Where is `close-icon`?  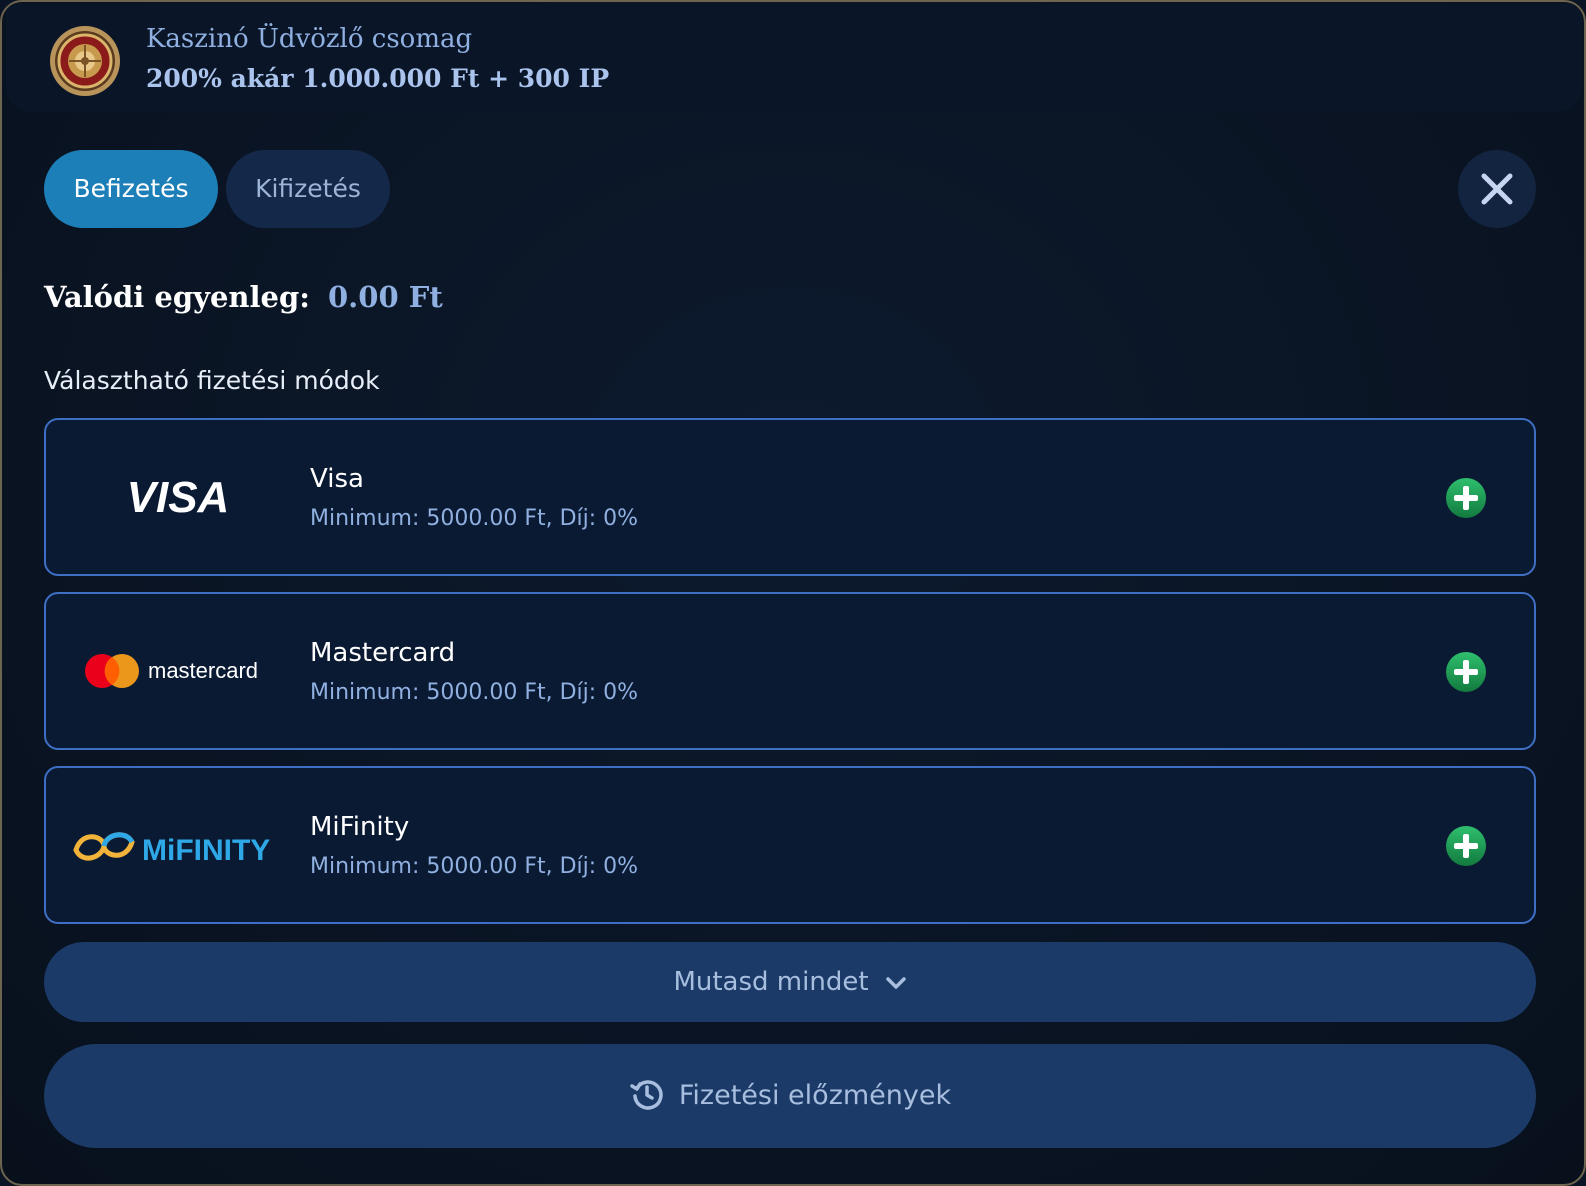 close-icon is located at coordinates (1497, 189).